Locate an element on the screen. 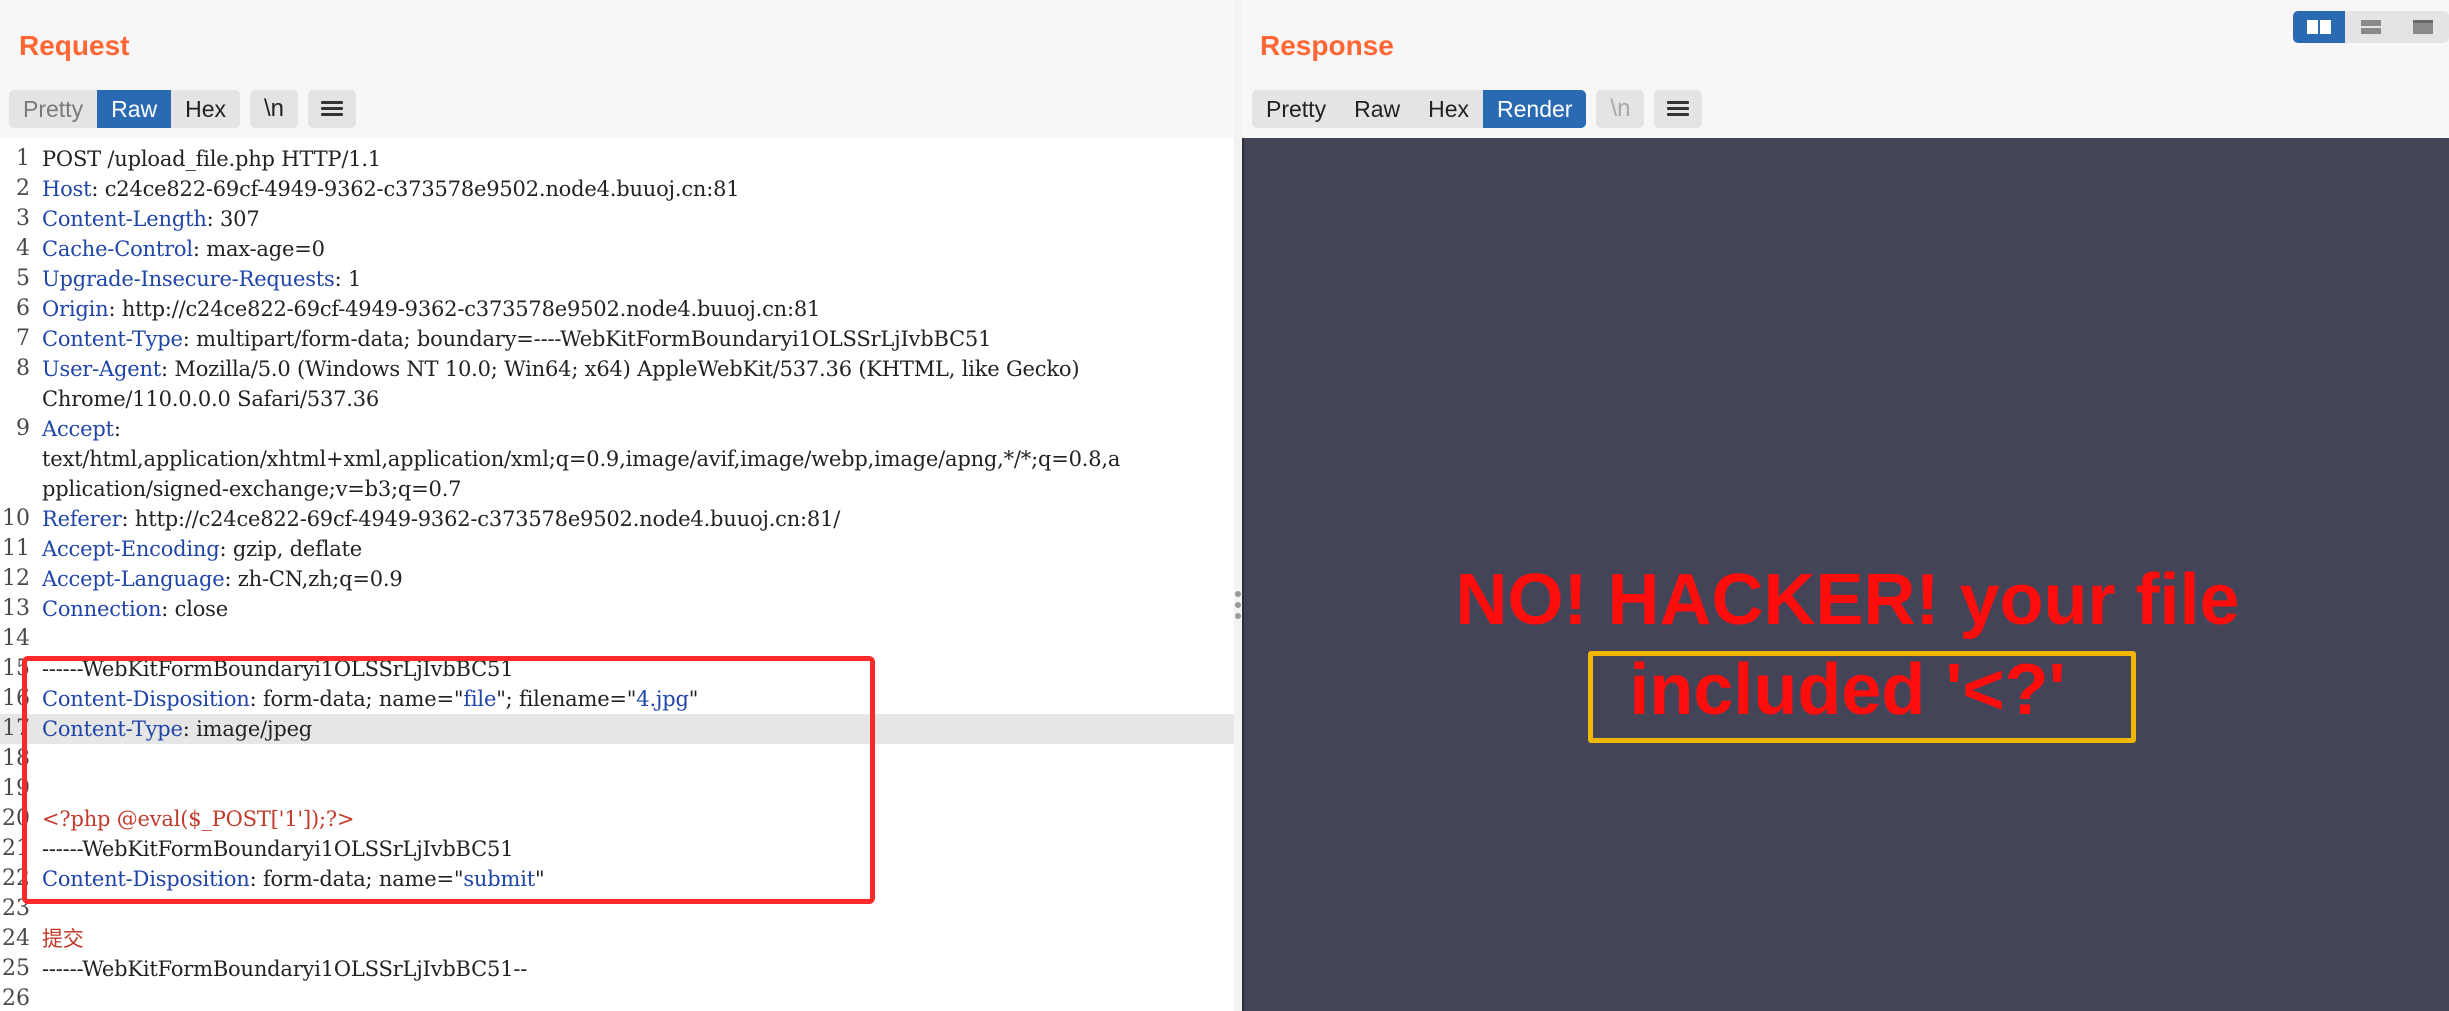 The image size is (2449, 1011). code-token: " is located at coordinates (693, 699).